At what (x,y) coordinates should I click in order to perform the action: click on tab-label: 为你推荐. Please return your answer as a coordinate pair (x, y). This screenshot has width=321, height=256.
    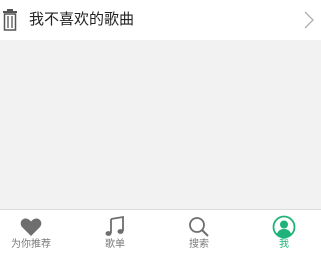
    Looking at the image, I should click on (31, 244).